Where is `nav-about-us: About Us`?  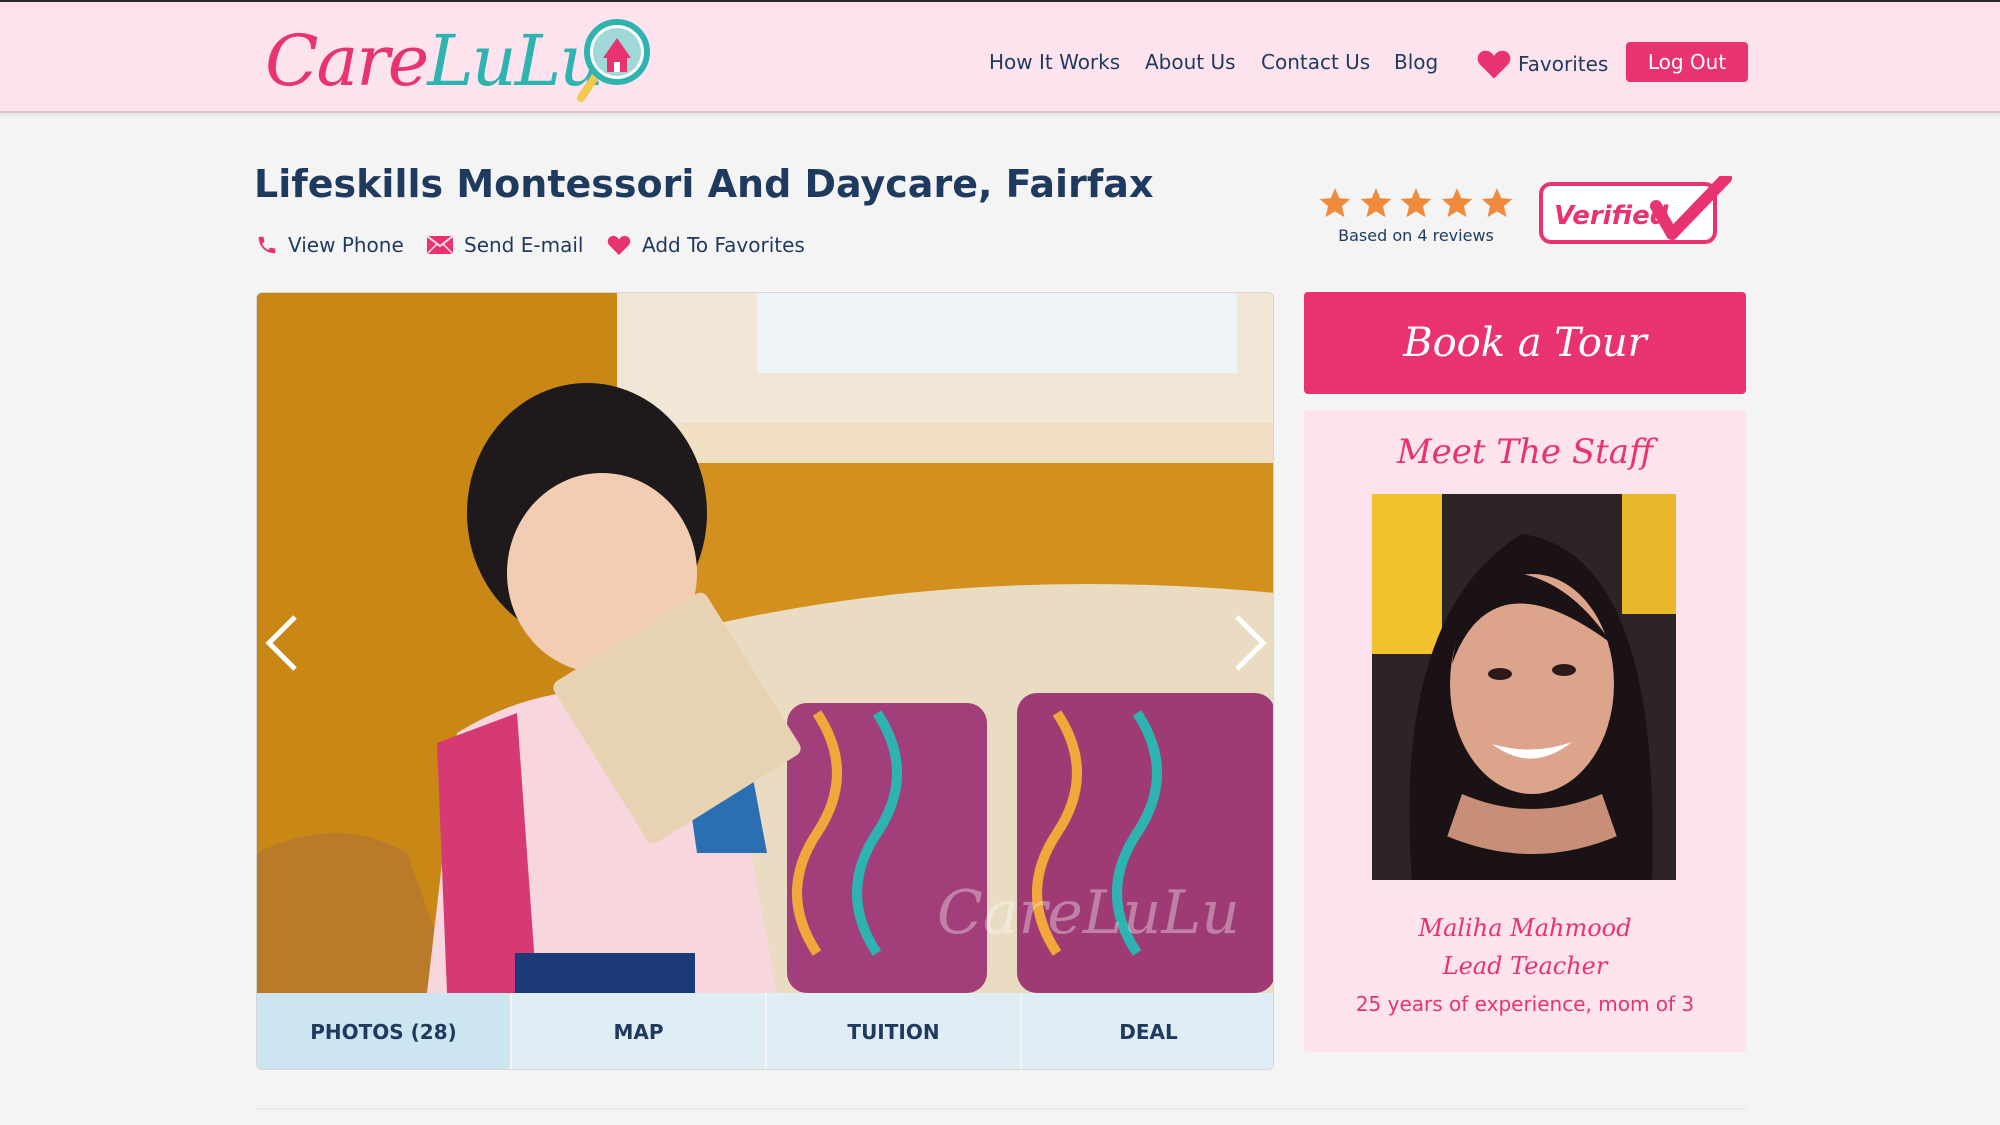
nav-about-us: About Us is located at coordinates (1190, 62).